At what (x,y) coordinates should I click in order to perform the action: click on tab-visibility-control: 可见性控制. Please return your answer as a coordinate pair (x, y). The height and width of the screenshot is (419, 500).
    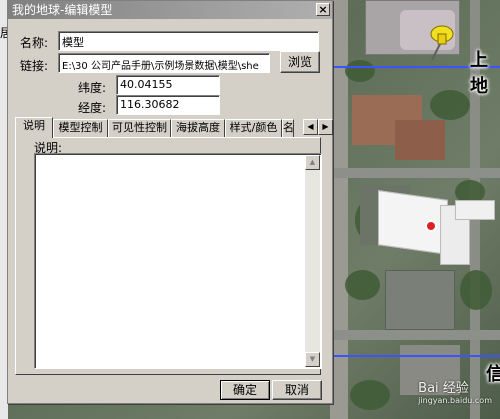
    Looking at the image, I should click on (139, 128).